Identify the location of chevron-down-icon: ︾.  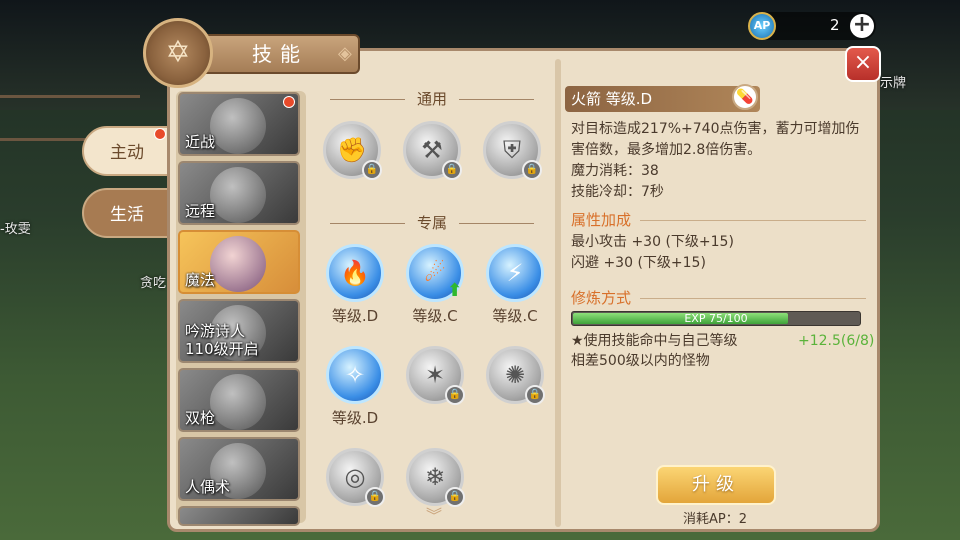
(434, 516).